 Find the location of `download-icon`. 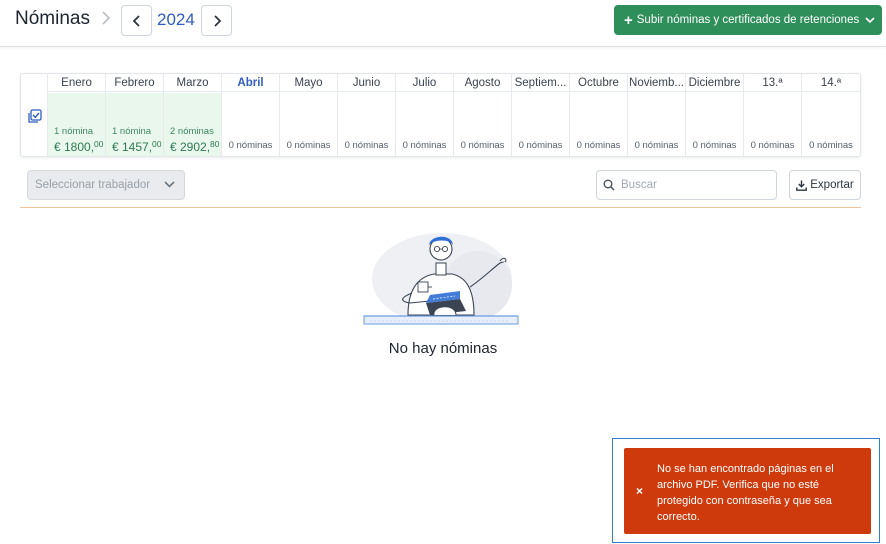

download-icon is located at coordinates (802, 185).